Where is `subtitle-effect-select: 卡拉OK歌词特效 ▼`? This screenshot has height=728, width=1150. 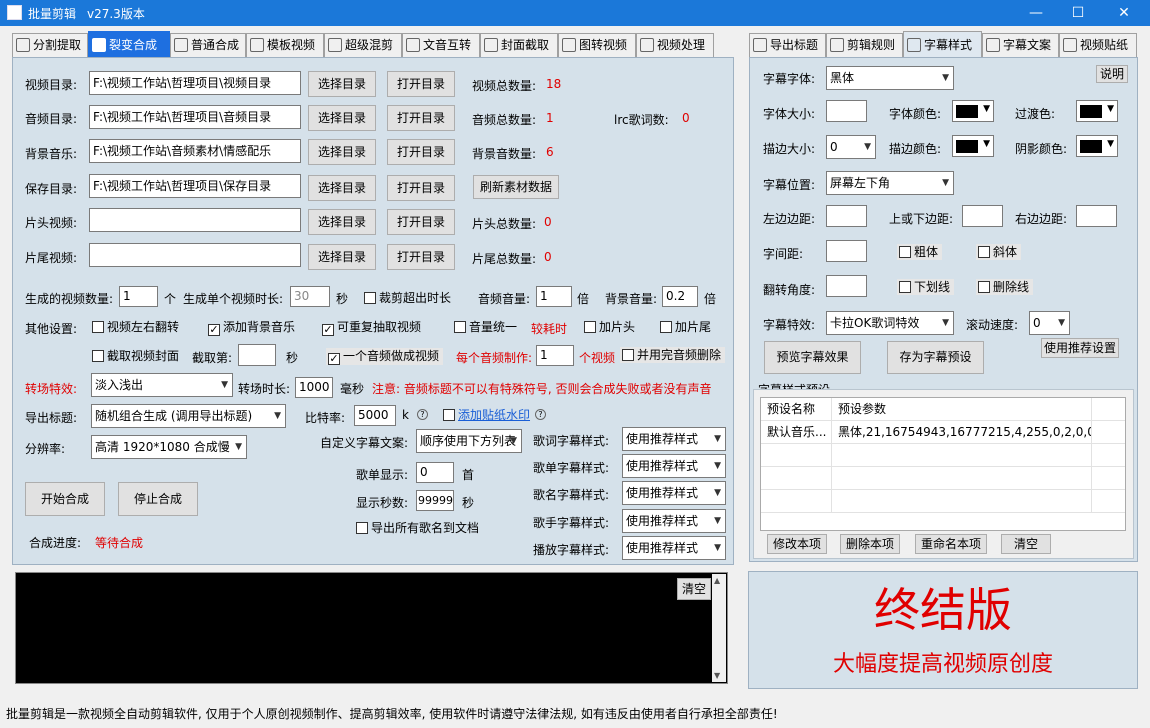
subtitle-effect-select: 卡拉OK歌词特效 ▼ is located at coordinates (890, 323).